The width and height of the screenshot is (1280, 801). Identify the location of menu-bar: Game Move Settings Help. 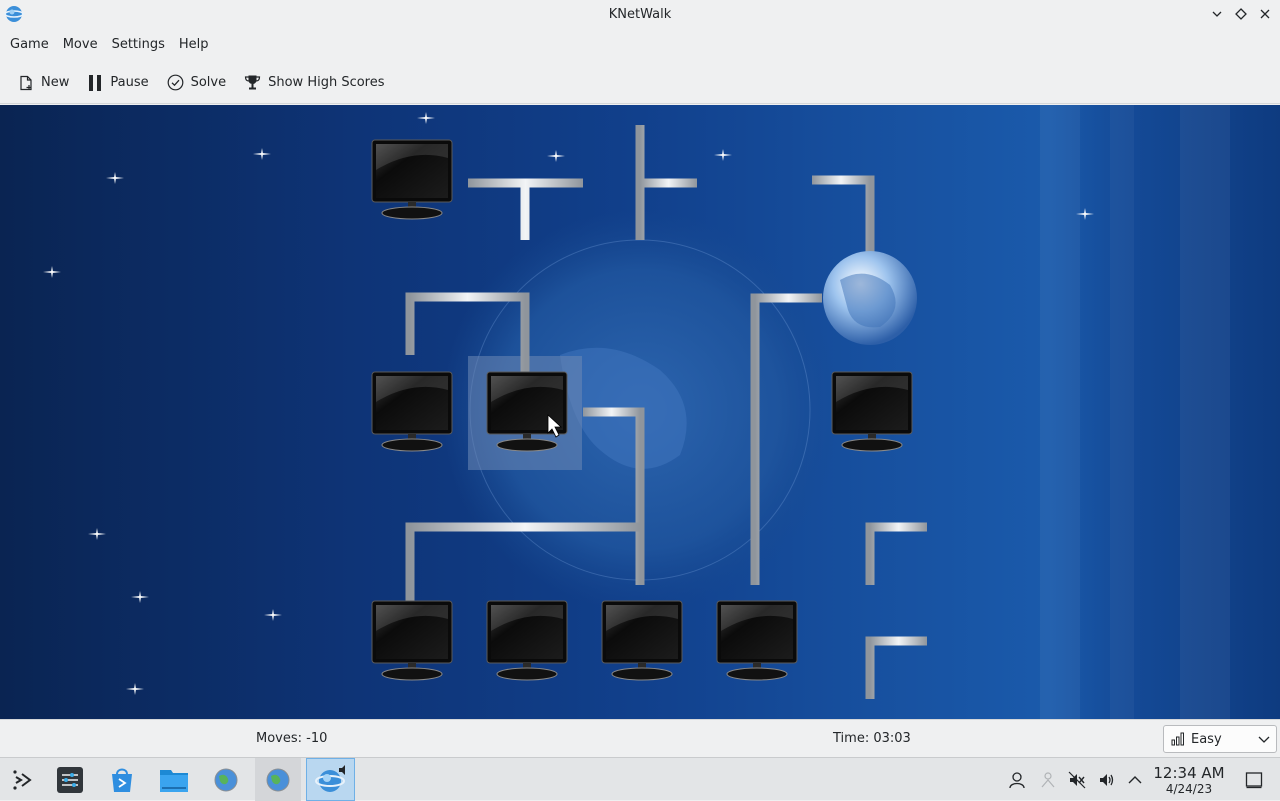
(640, 45).